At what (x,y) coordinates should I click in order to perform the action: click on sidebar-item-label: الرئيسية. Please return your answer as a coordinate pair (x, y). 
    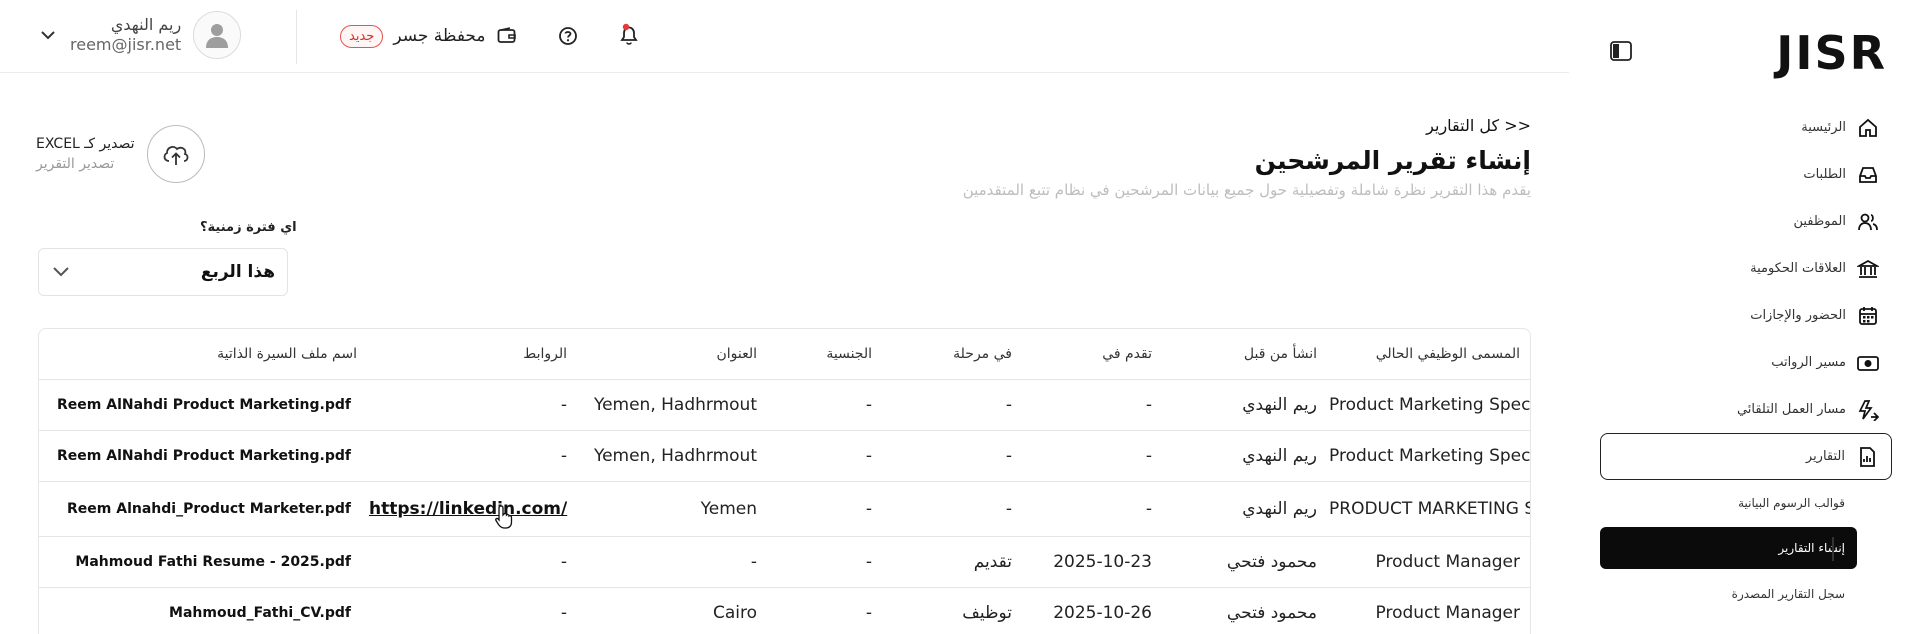
    Looking at the image, I should click on (1823, 127).